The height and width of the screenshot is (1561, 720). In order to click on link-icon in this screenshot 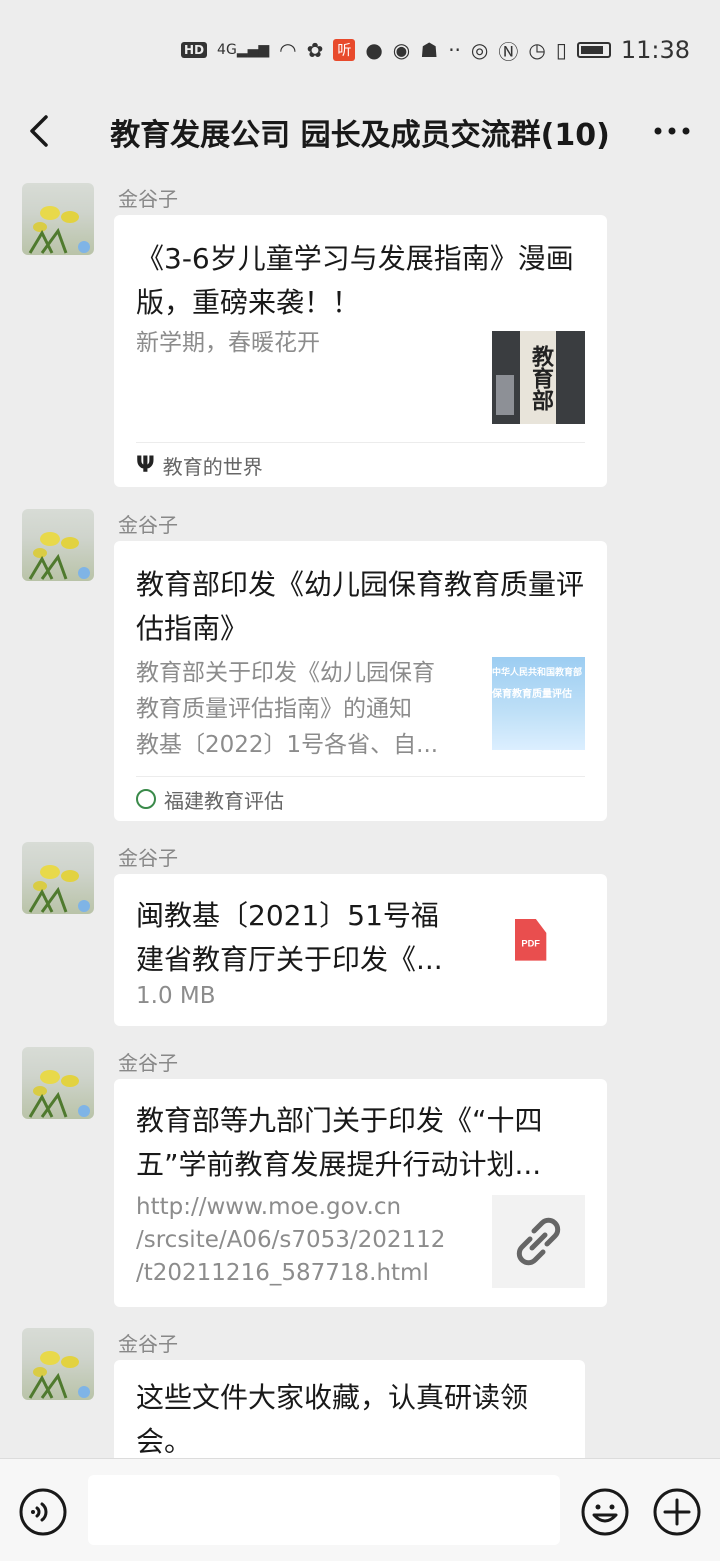, I will do `click(538, 1241)`.